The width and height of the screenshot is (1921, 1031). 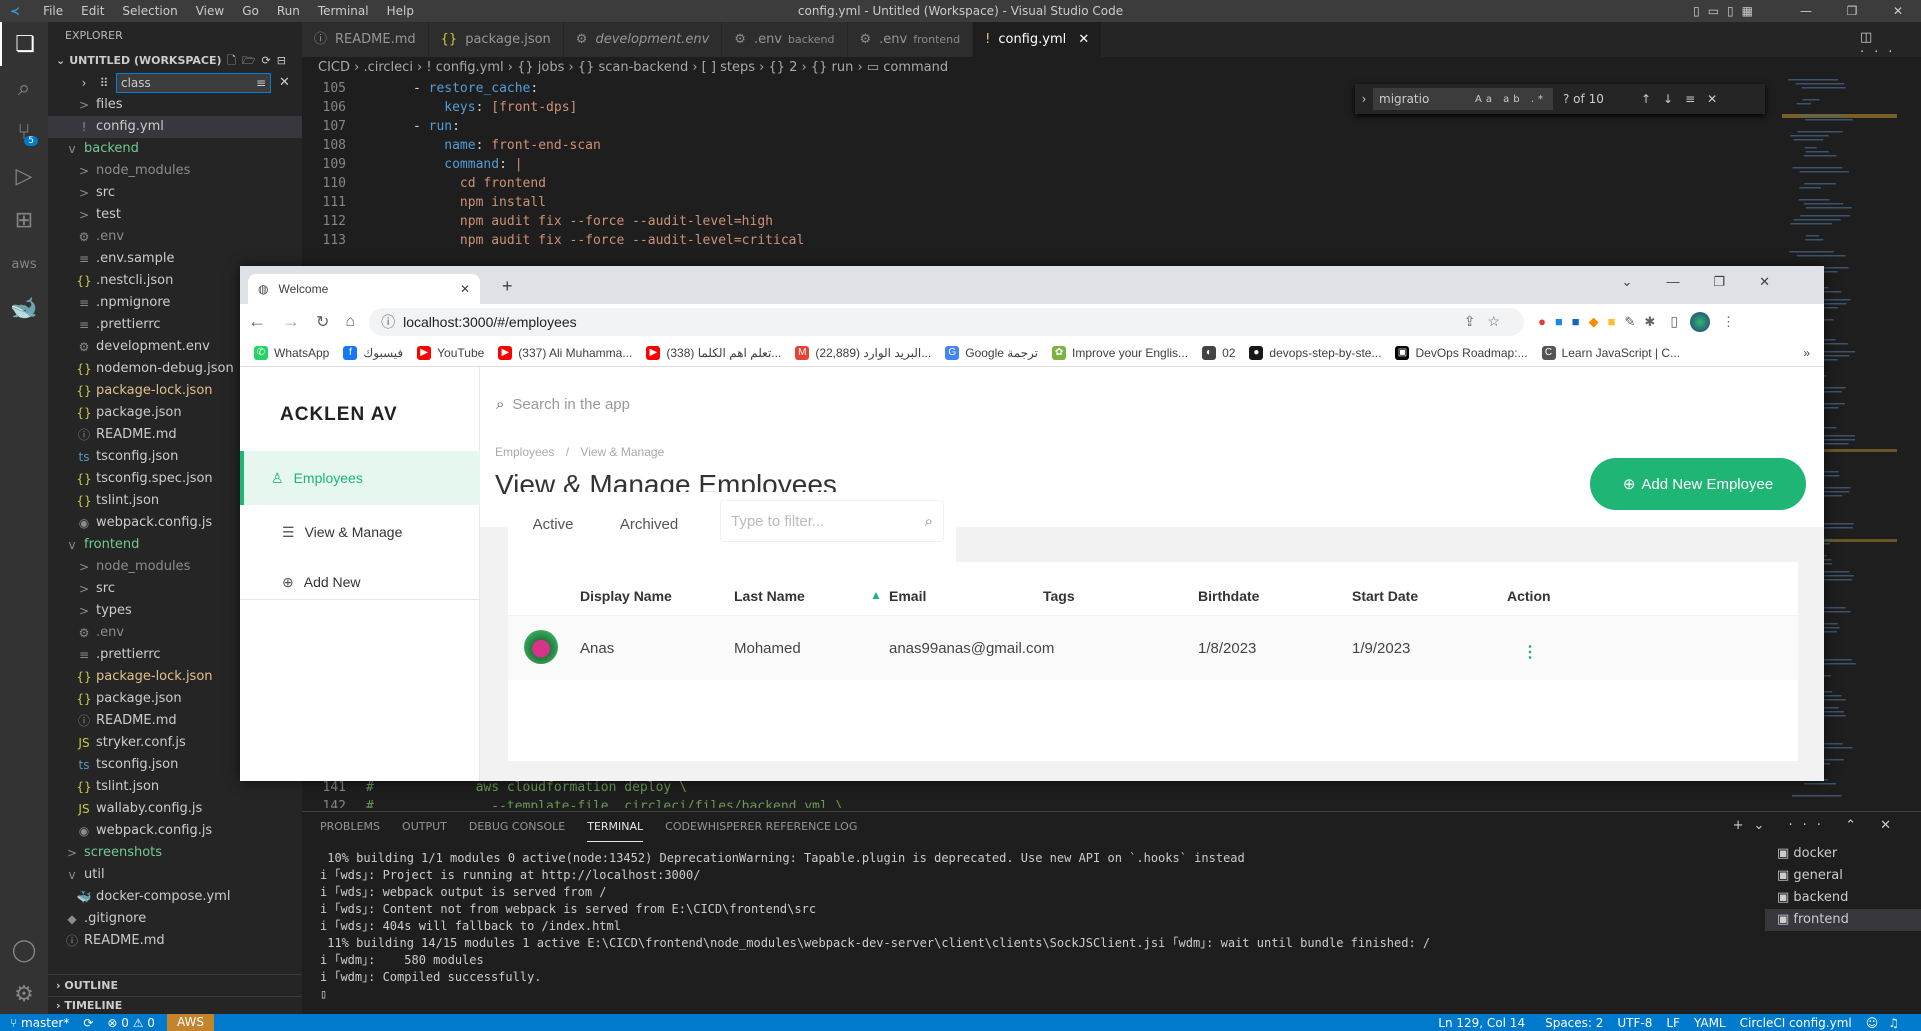 I want to click on bookmark: ✆ WhatsApp, so click(x=291, y=352).